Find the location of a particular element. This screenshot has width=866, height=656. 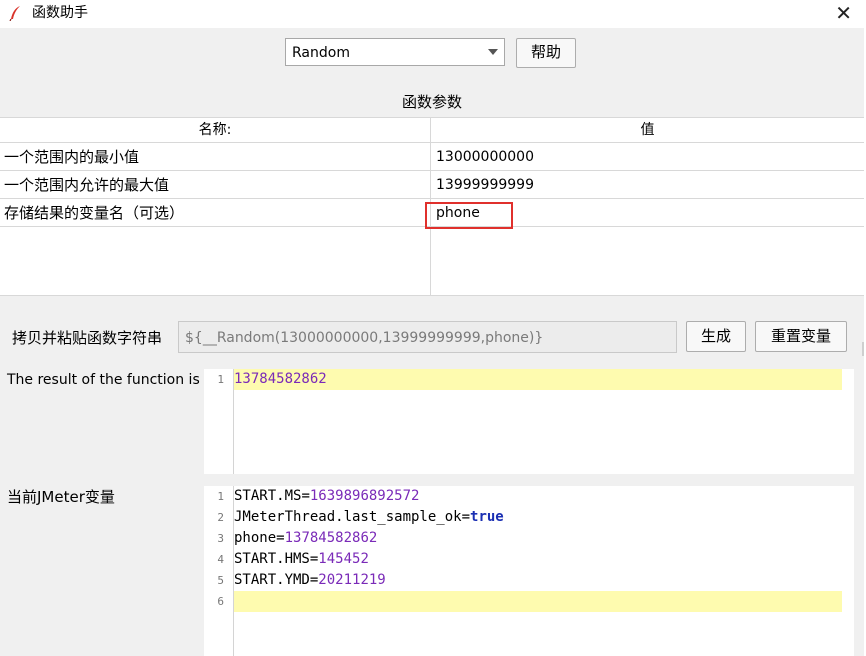

var-value: true is located at coordinates (487, 517).